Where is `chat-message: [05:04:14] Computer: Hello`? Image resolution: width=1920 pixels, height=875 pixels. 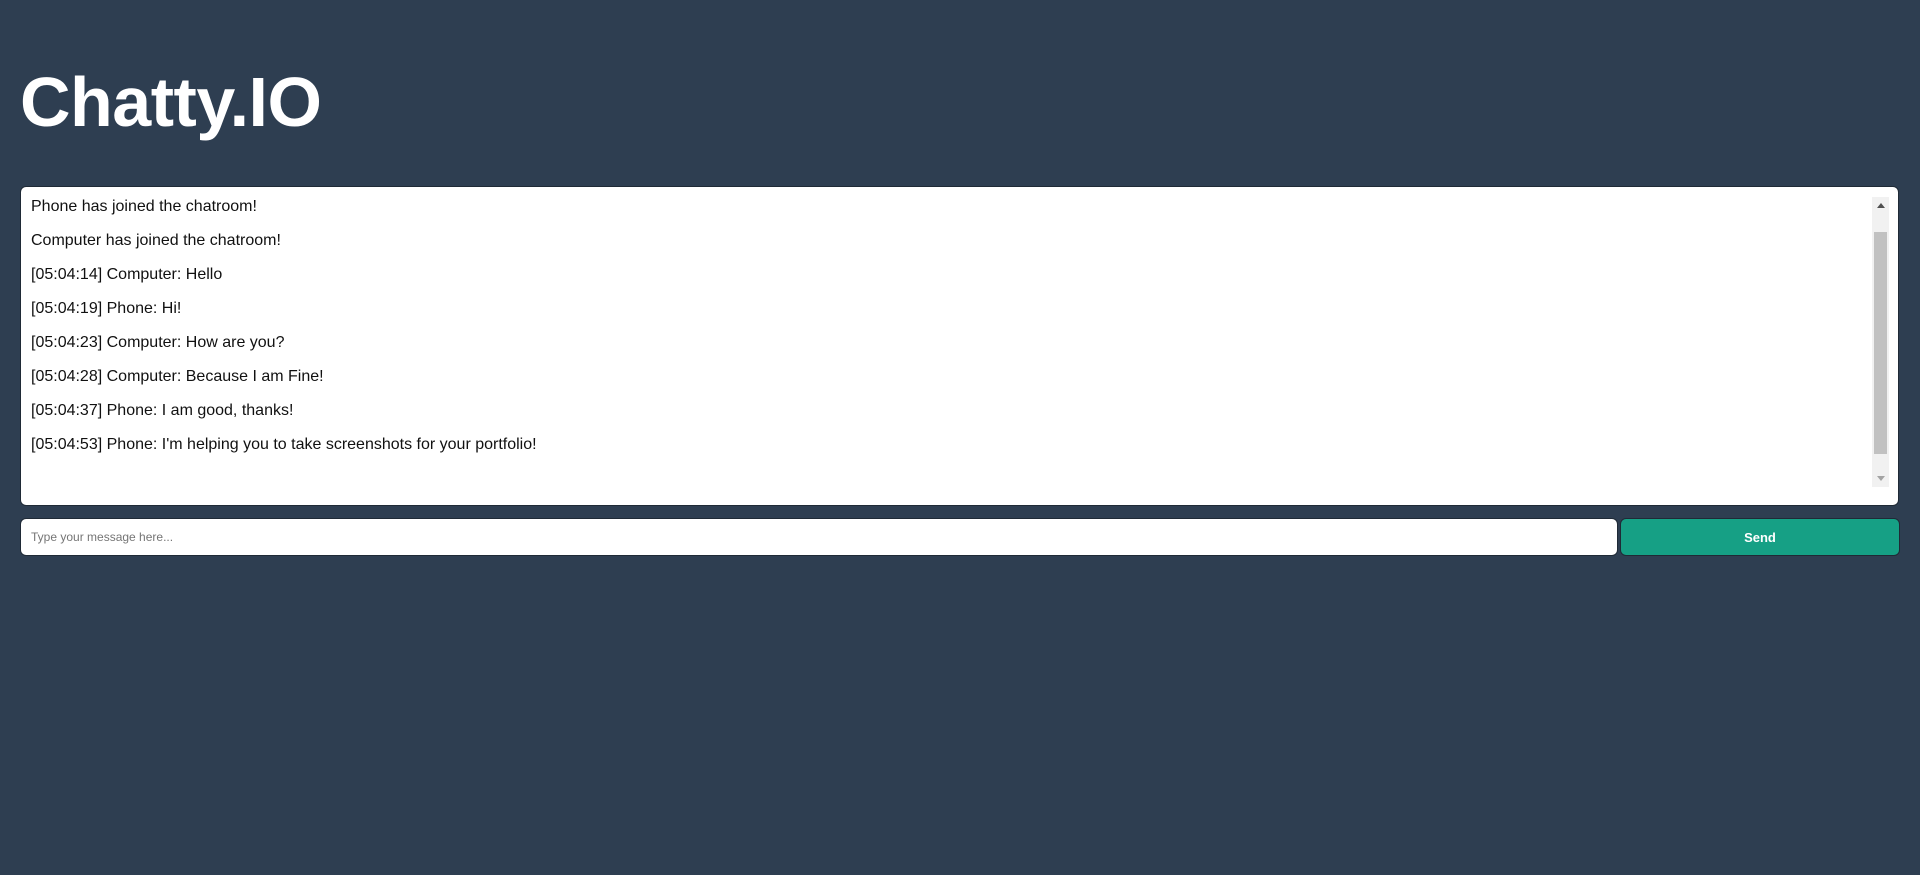
chat-message: [05:04:14] Computer: Hello is located at coordinates (127, 274).